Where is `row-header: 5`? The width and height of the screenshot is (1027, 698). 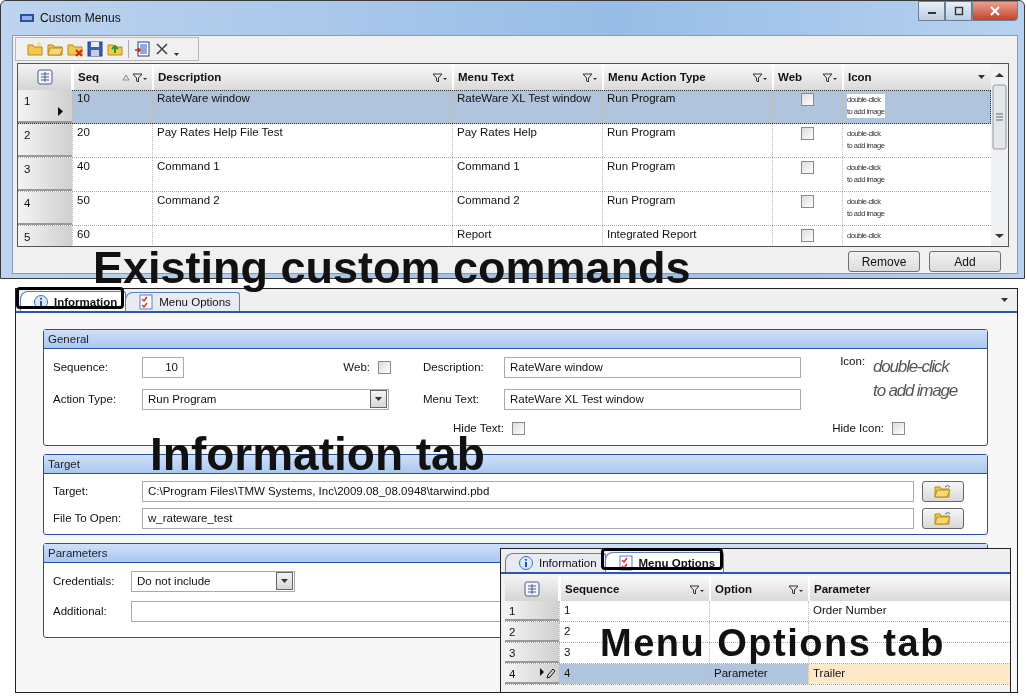
row-header: 5 is located at coordinates (45, 236).